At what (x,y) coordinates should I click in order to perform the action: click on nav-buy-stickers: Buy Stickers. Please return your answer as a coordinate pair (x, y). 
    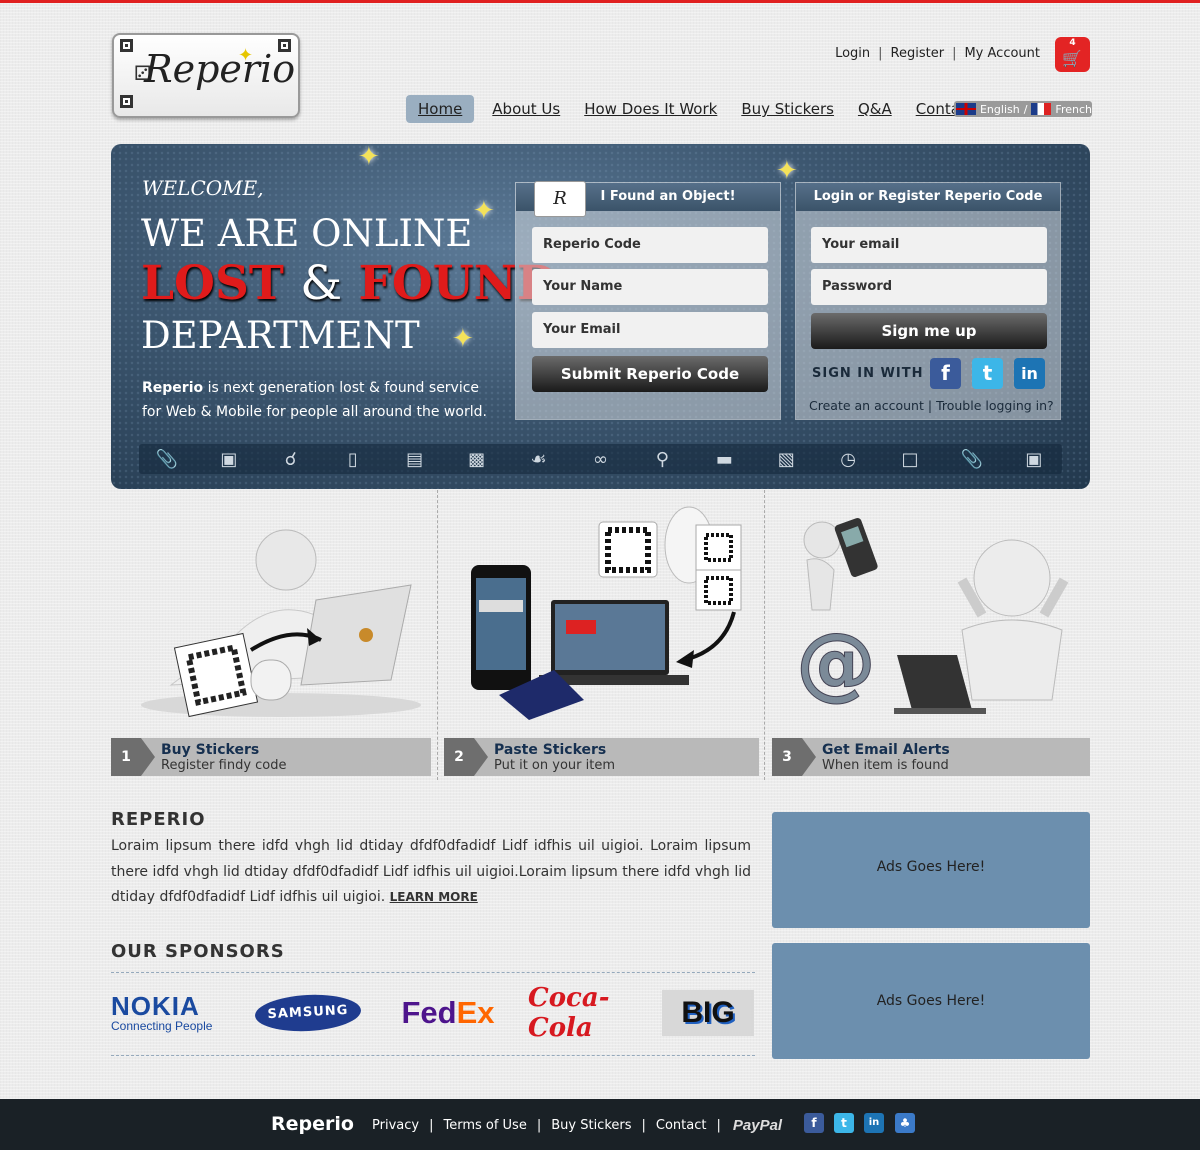
    Looking at the image, I should click on (787, 109).